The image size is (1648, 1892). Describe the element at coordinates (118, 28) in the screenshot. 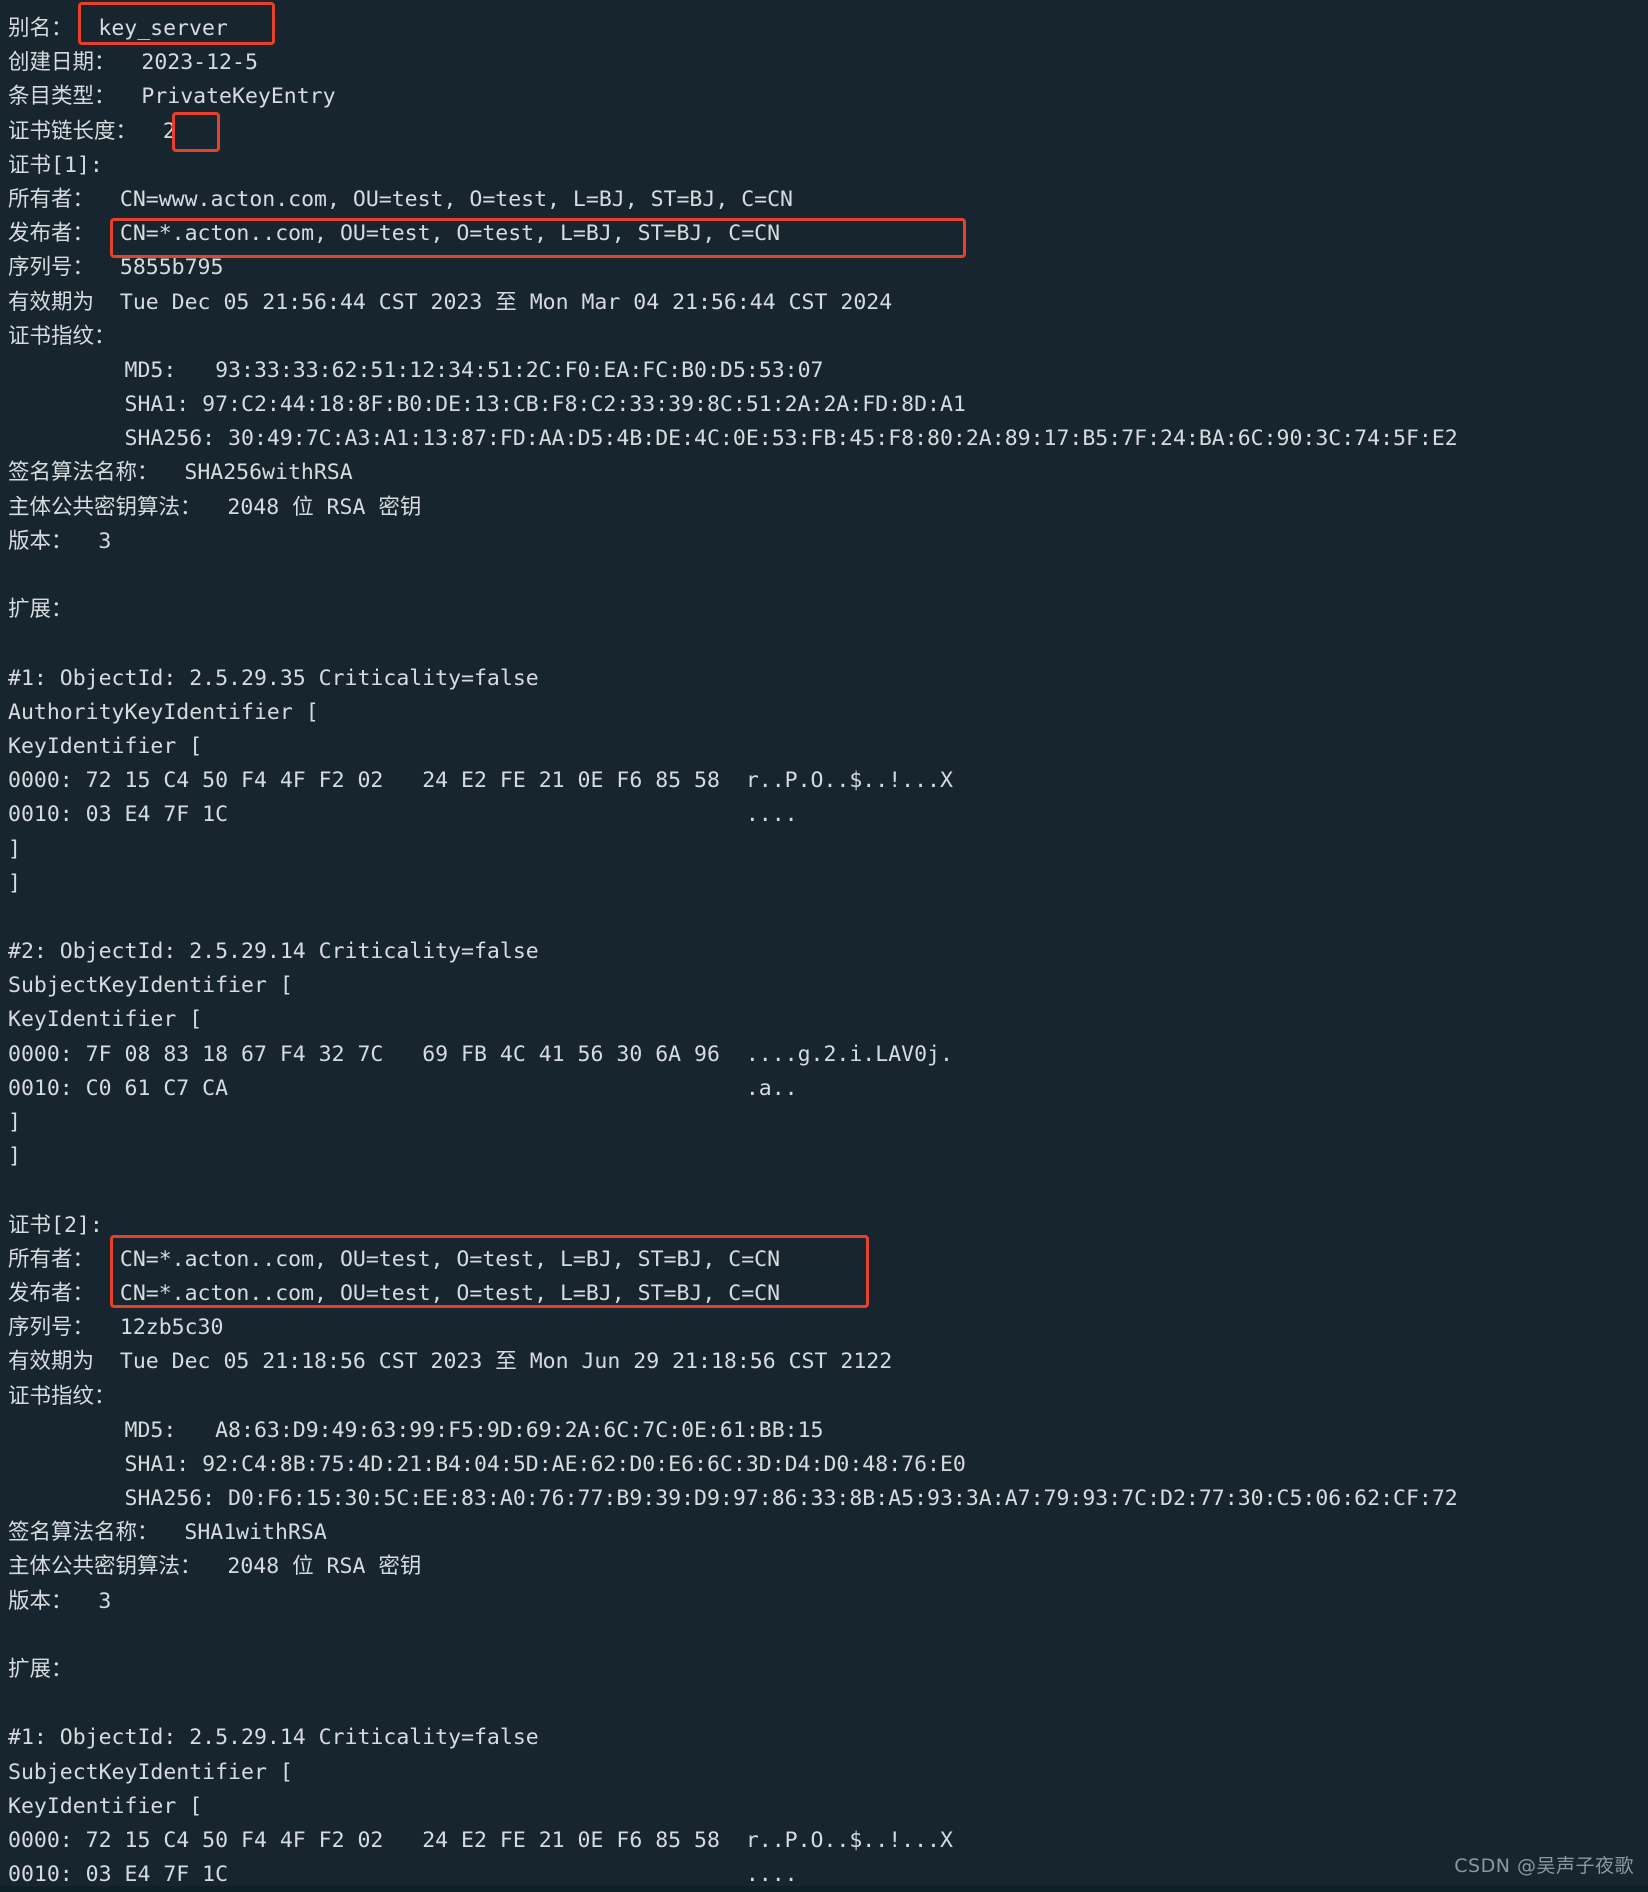

I see `terminal-line: 别名： key_server` at that location.